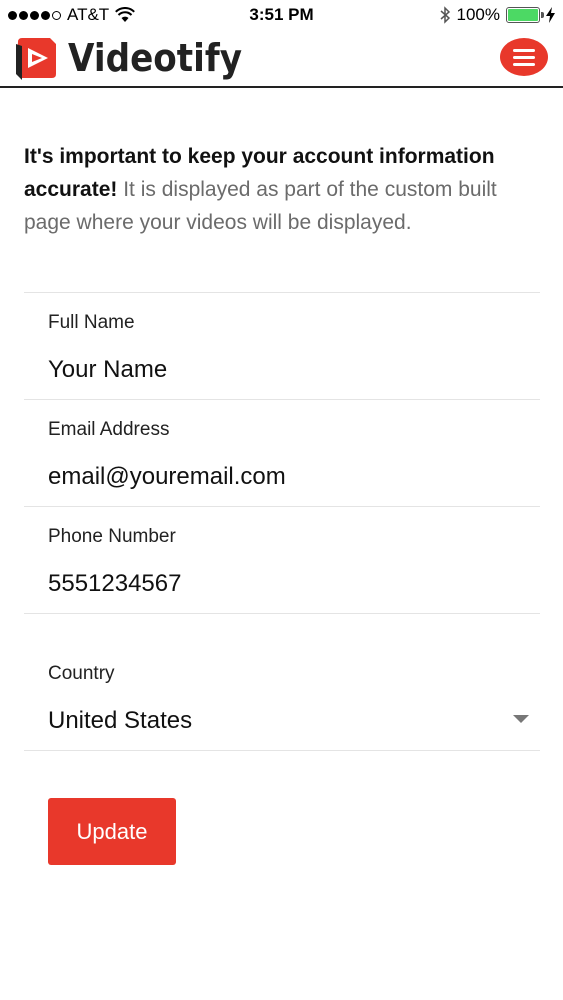 The height and width of the screenshot is (1000, 563). What do you see at coordinates (112, 831) in the screenshot?
I see `update-button: Update` at bounding box center [112, 831].